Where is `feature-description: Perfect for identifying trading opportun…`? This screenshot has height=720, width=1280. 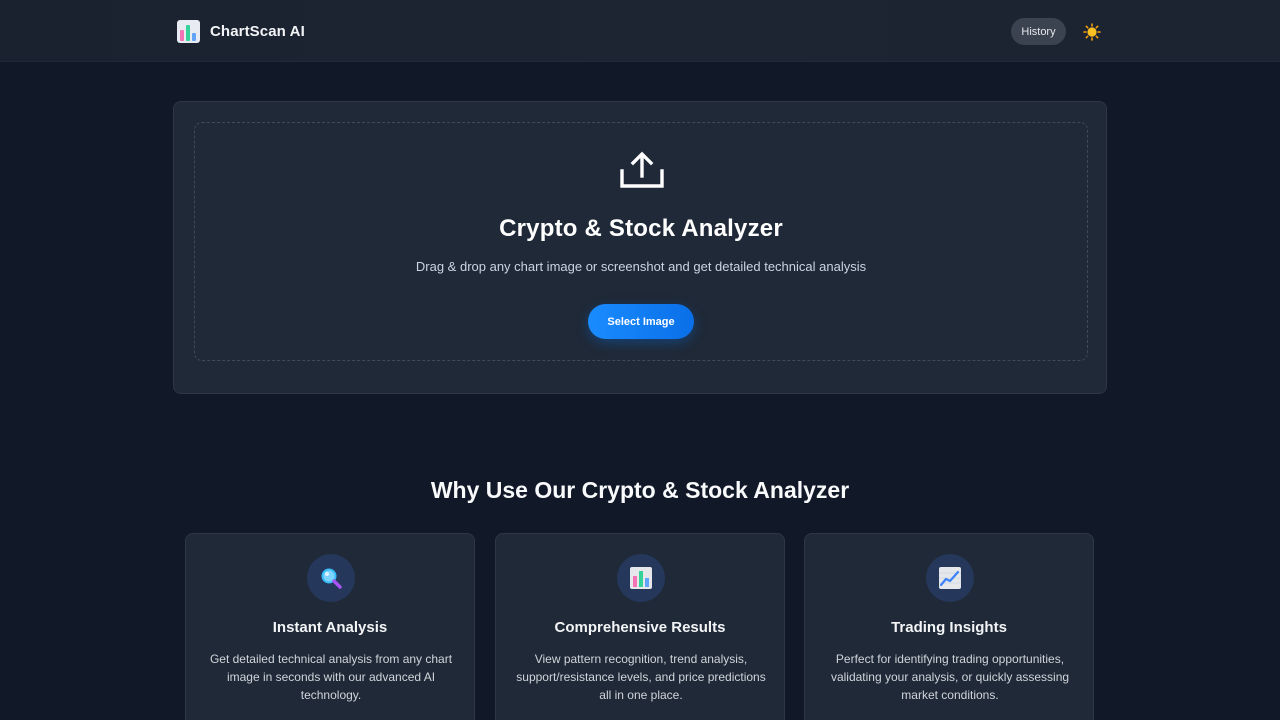 feature-description: Perfect for identifying trading opportun… is located at coordinates (950, 677).